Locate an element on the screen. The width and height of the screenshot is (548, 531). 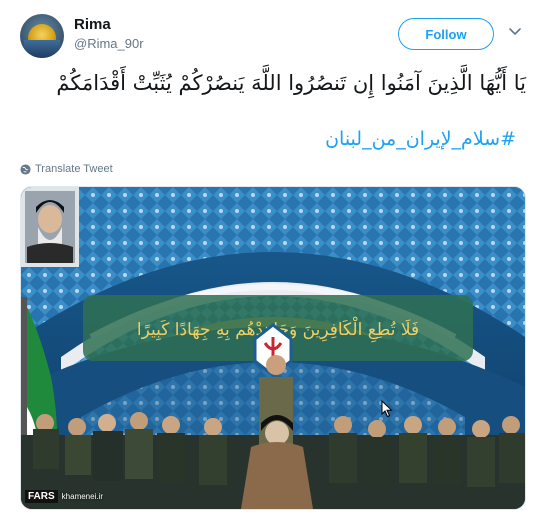
watermark-site: khamenei.ir is located at coordinates (82, 496).